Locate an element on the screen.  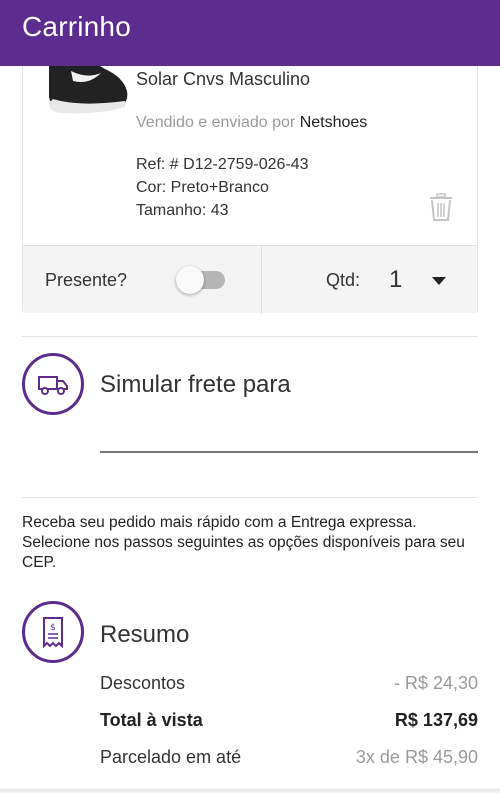
shipping-icon-circle is located at coordinates (53, 384).